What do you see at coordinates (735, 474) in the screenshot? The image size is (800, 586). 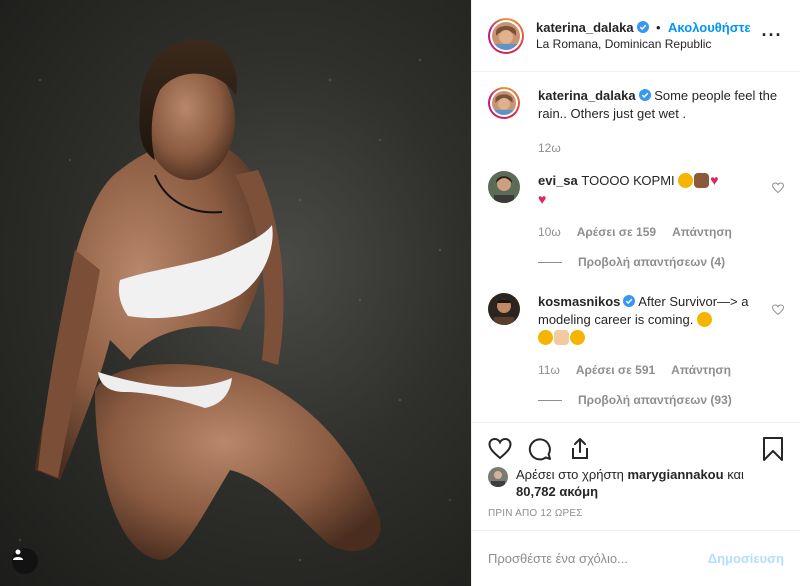 I see `likes-conj: και` at bounding box center [735, 474].